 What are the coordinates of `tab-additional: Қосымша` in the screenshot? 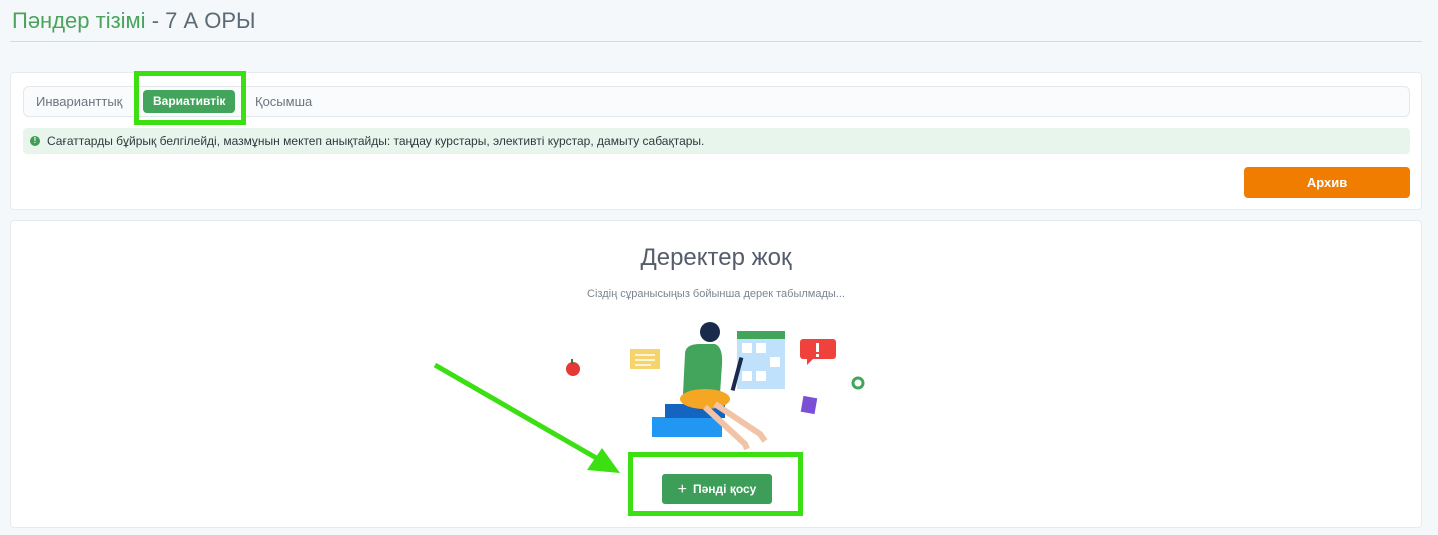 It's located at (283, 101).